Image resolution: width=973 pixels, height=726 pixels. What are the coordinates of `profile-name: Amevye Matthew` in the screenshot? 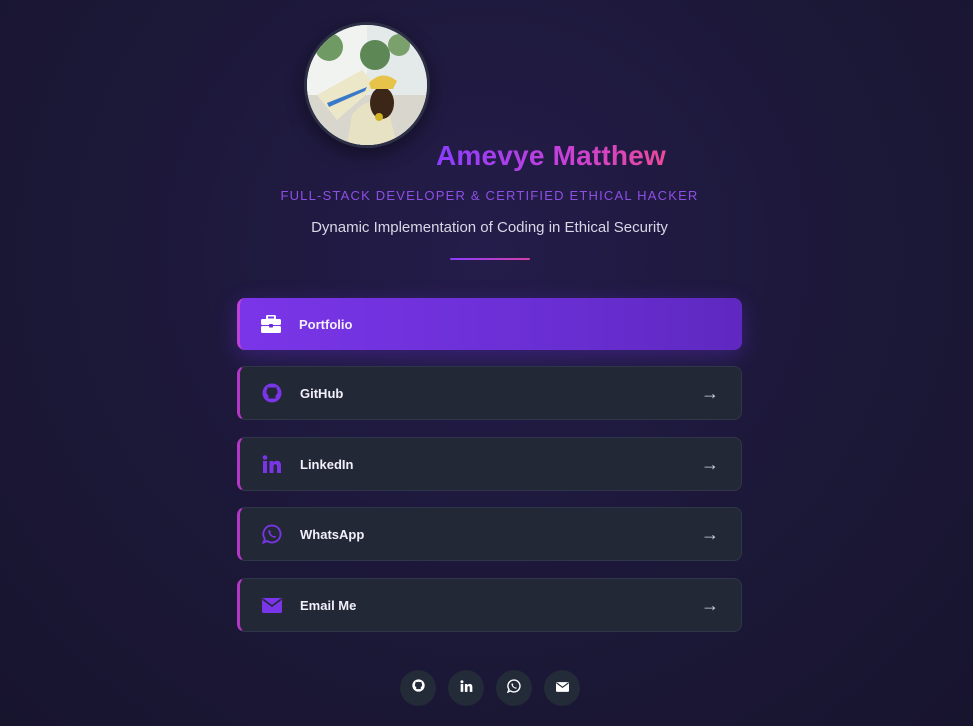 It's located at (551, 155).